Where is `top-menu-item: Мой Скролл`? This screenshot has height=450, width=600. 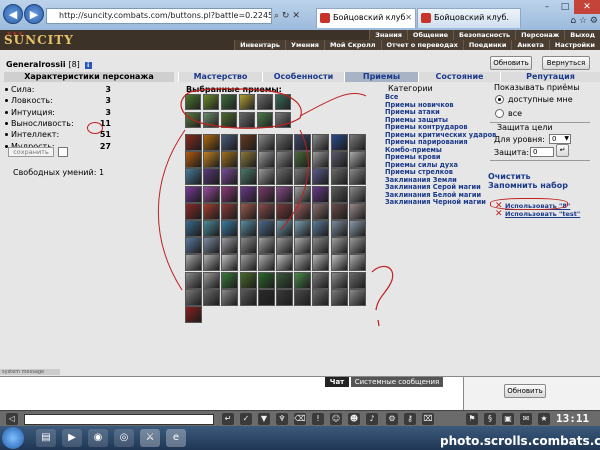 top-menu-item: Мой Скролл is located at coordinates (352, 45).